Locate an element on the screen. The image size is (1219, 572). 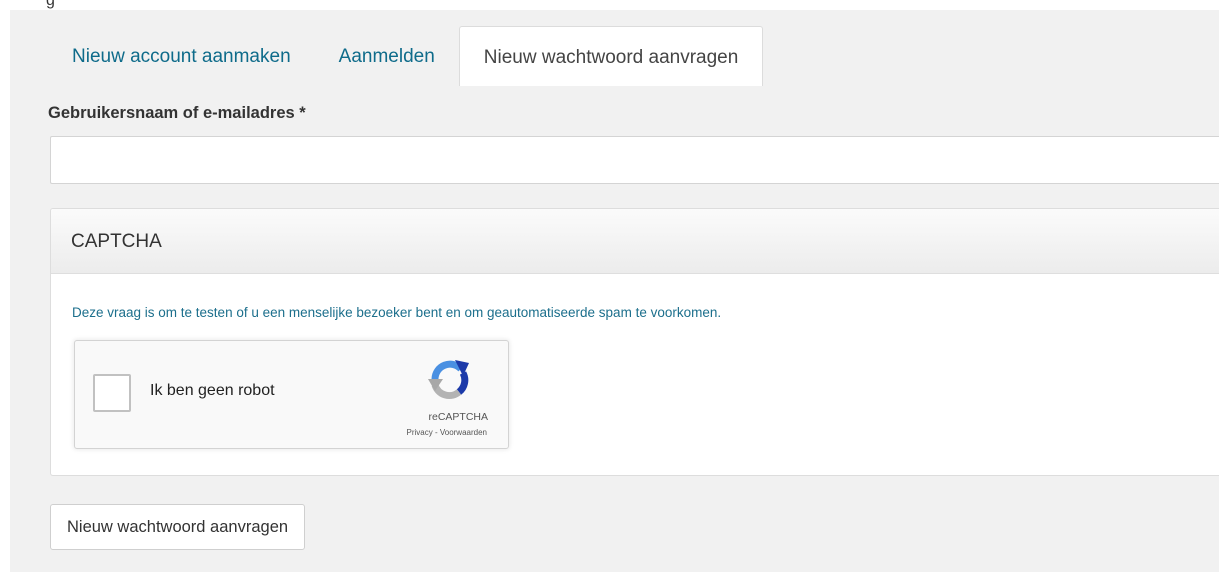
username-label: Gebruikersnaam of e-mailadres * is located at coordinates (177, 113).